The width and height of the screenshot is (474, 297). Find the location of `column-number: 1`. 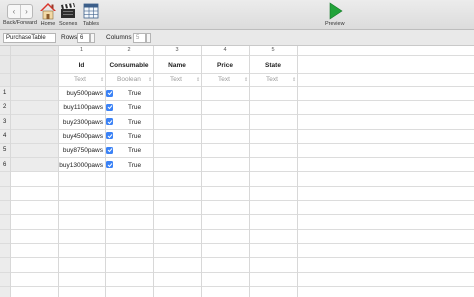

column-number: 1 is located at coordinates (81, 50).